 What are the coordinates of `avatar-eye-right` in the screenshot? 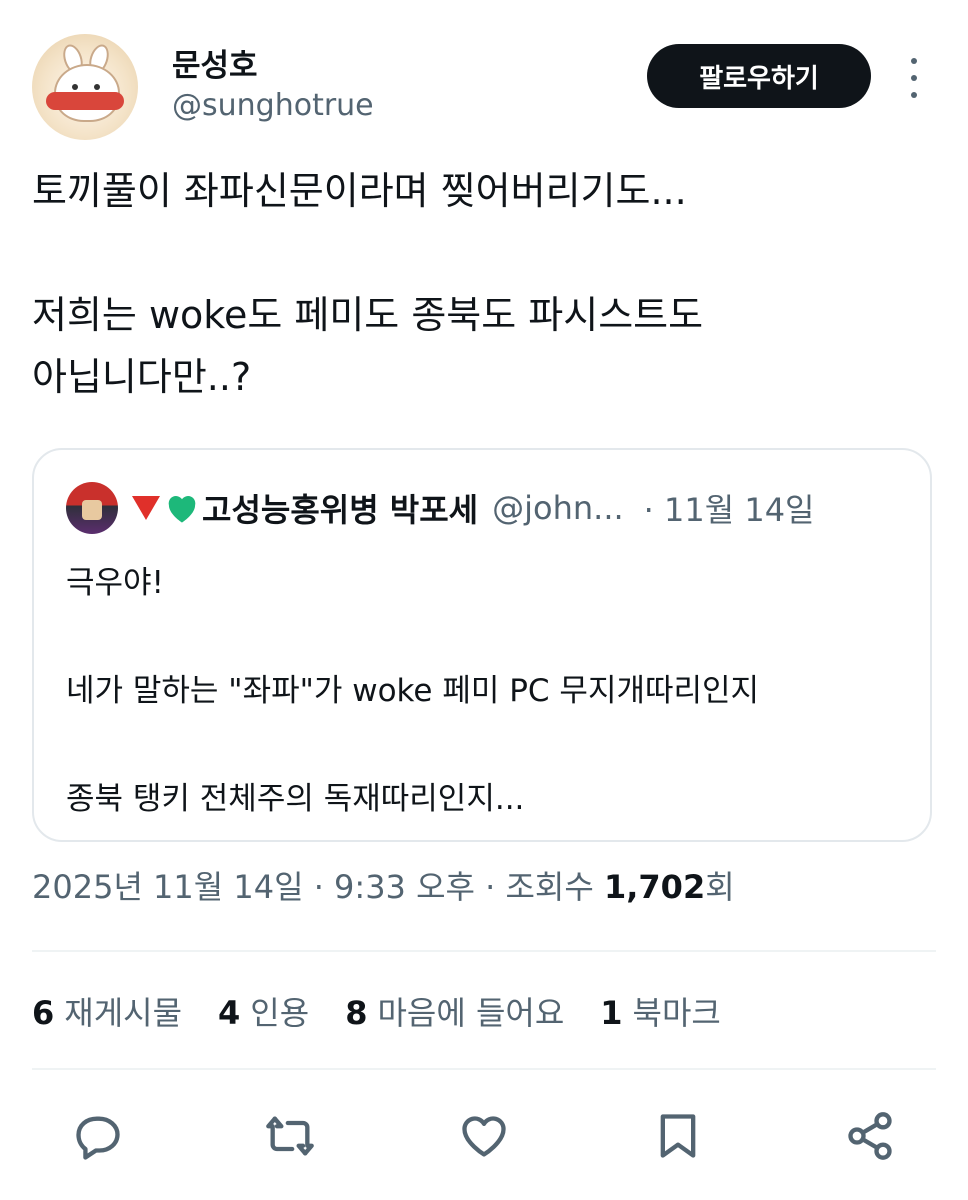 It's located at (97, 87).